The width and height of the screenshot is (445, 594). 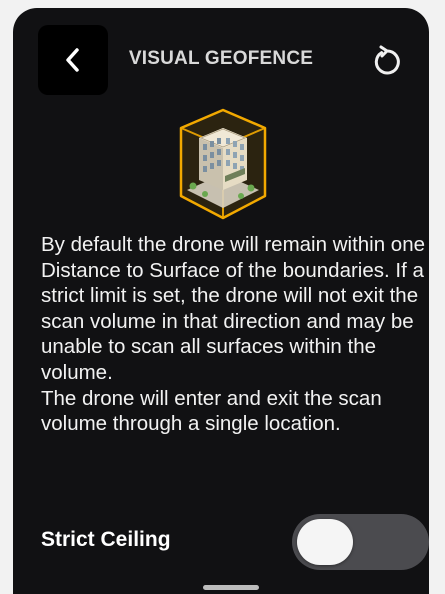 What do you see at coordinates (325, 542) in the screenshot?
I see `toggle-knob` at bounding box center [325, 542].